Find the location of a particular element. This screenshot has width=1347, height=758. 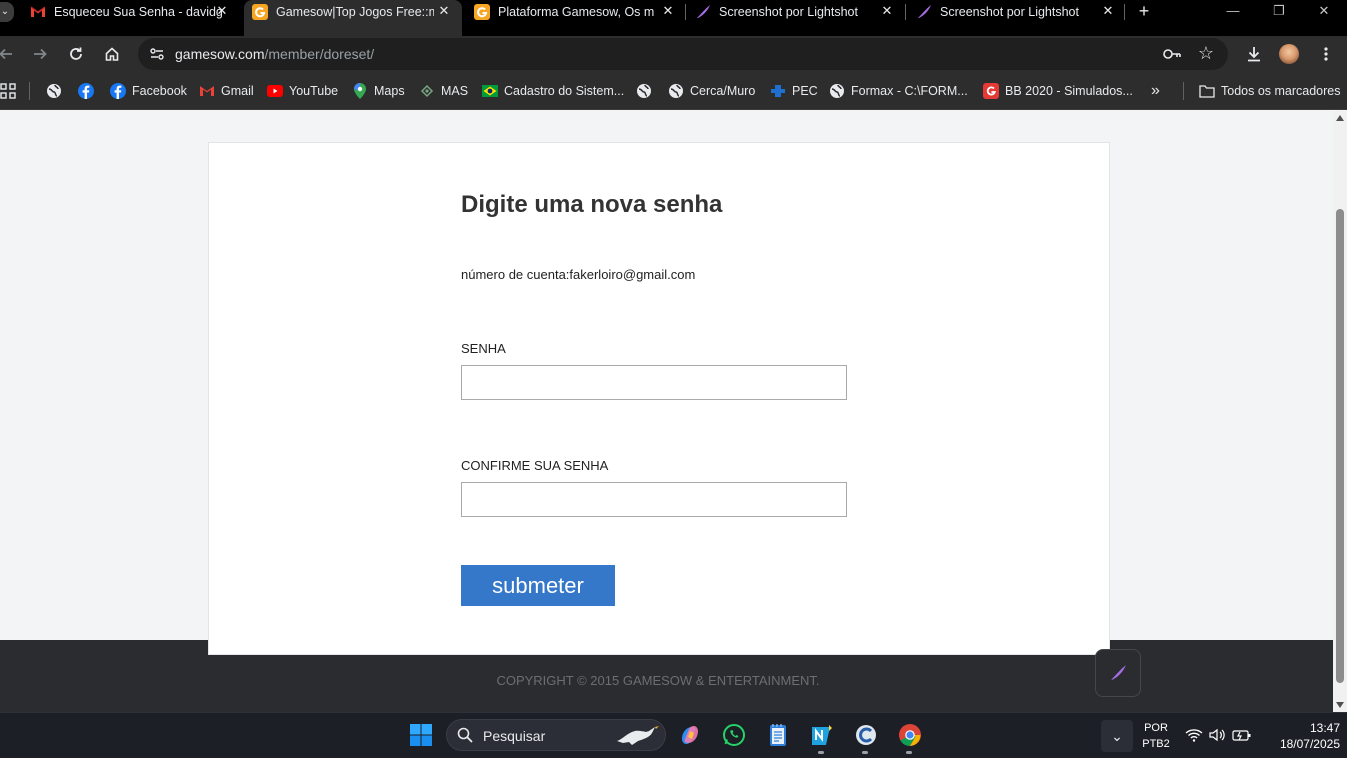

tab-search-dropdown: ⌄ is located at coordinates (7, 12).